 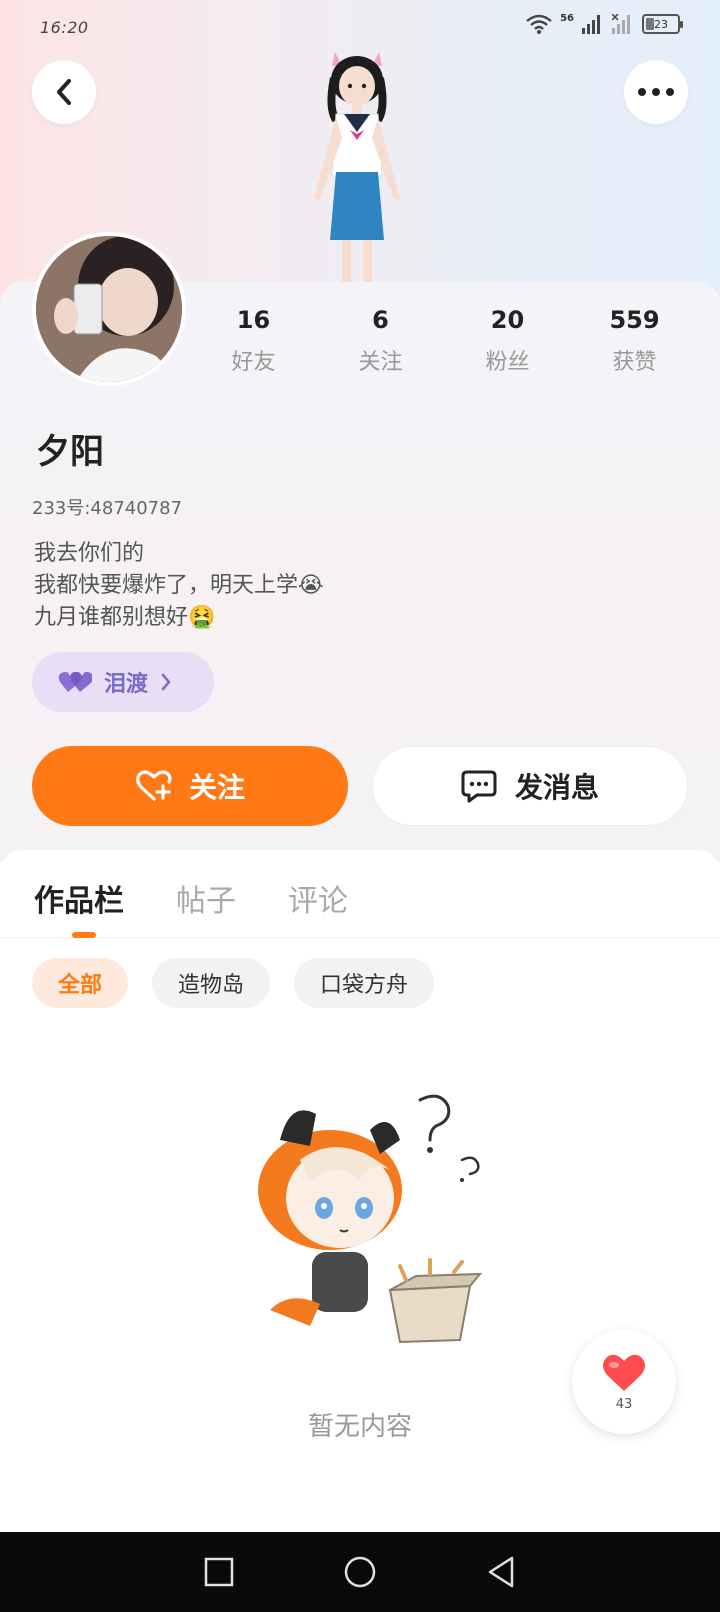 I want to click on heart-plus-icon, so click(x=154, y=785).